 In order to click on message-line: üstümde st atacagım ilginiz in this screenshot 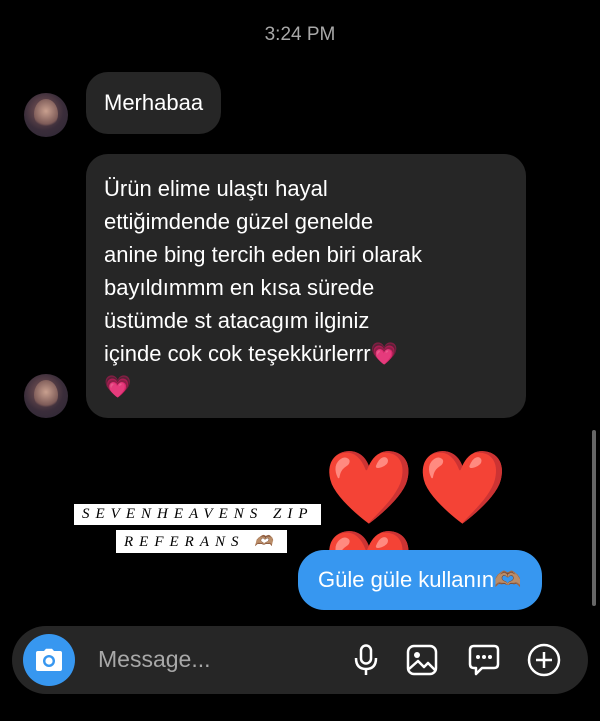, I will do `click(237, 320)`.